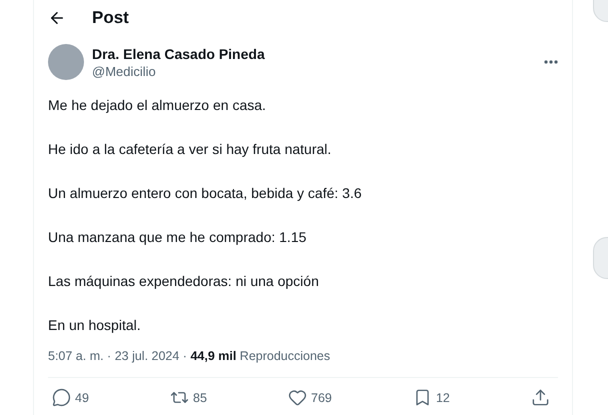 The image size is (608, 415). What do you see at coordinates (61, 397) in the screenshot?
I see `speech-bubble-icon` at bounding box center [61, 397].